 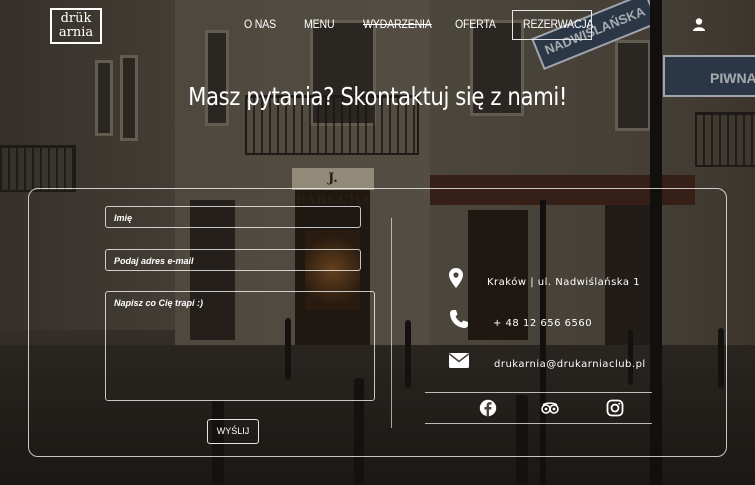 I want to click on reservation-button, so click(x=552, y=25).